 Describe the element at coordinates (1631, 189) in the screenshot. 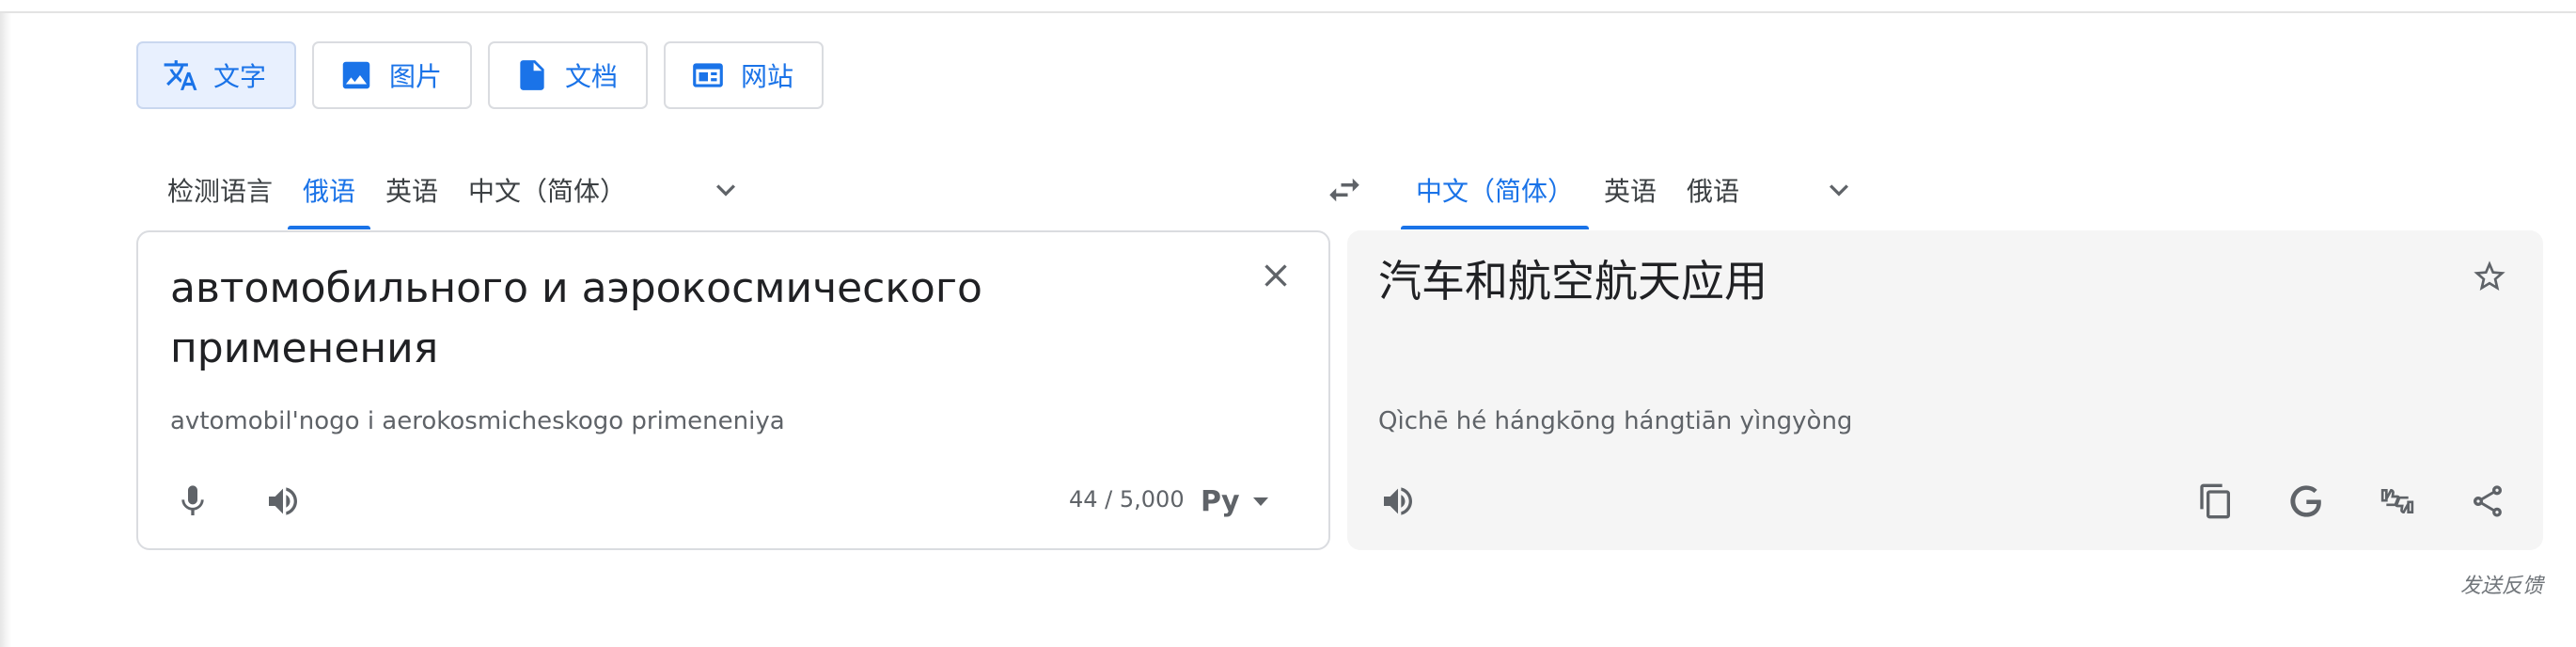

I see `target-lang-english: 英语` at that location.